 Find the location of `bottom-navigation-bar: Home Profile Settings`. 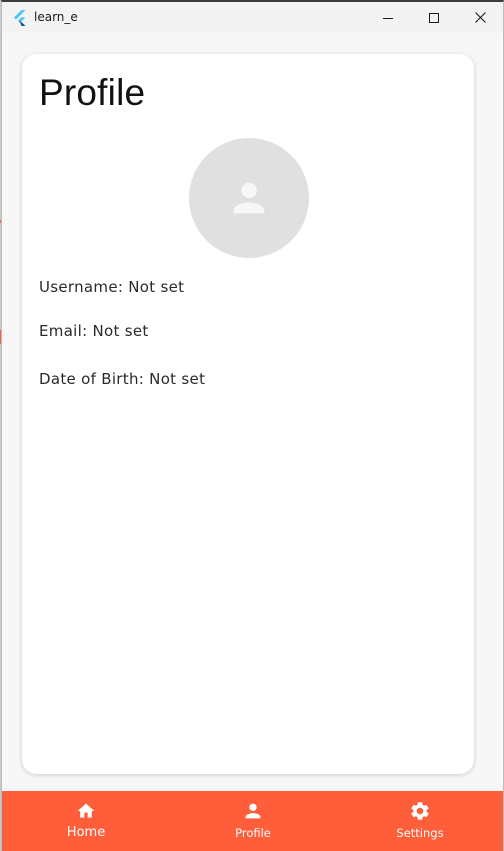

bottom-navigation-bar: Home Profile Settings is located at coordinates (252, 821).